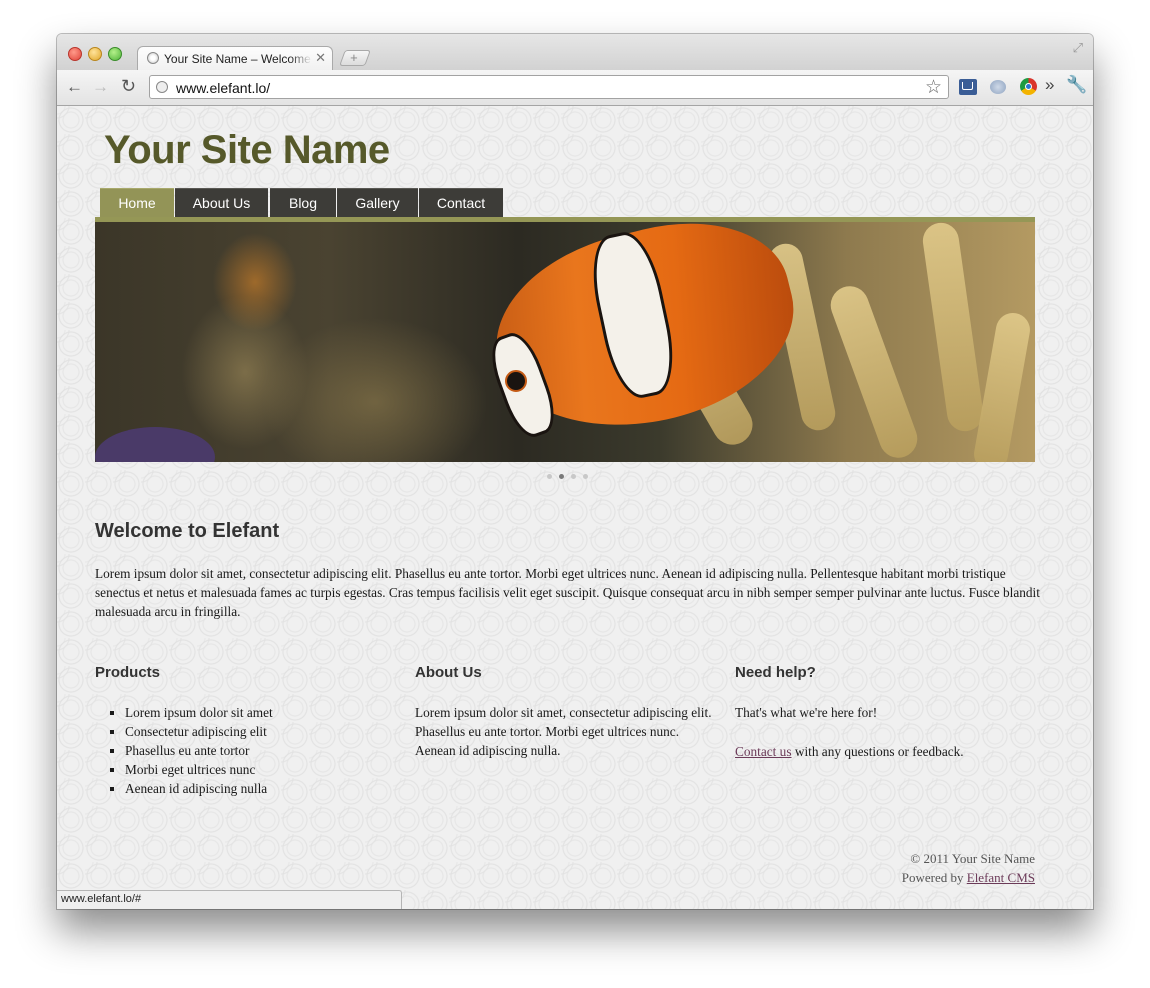 The image size is (1150, 988). What do you see at coordinates (199, 712) in the screenshot?
I see `list-item: Lorem ipsum dolor sit amet` at bounding box center [199, 712].